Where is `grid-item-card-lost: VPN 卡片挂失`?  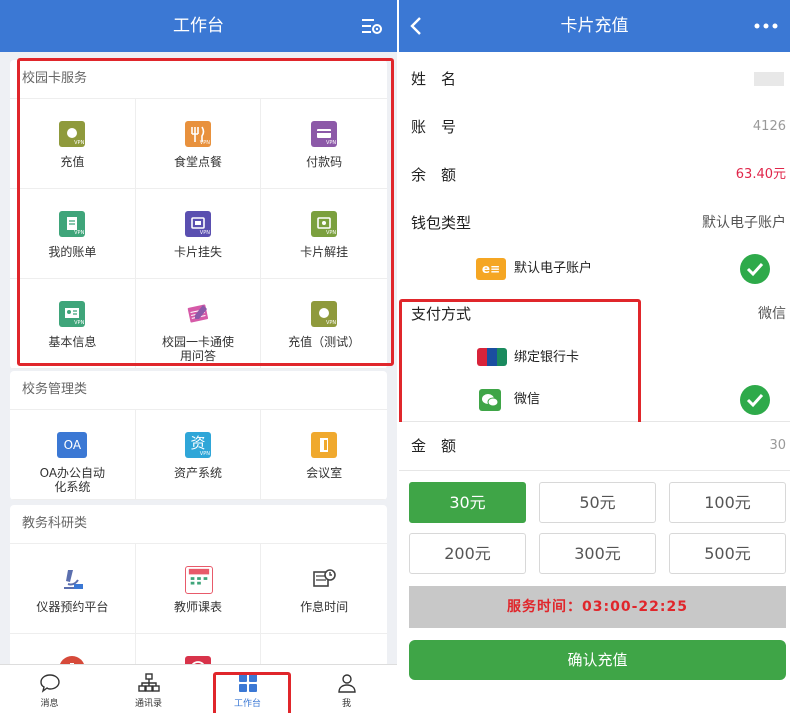 grid-item-card-lost: VPN 卡片挂失 is located at coordinates (198, 234).